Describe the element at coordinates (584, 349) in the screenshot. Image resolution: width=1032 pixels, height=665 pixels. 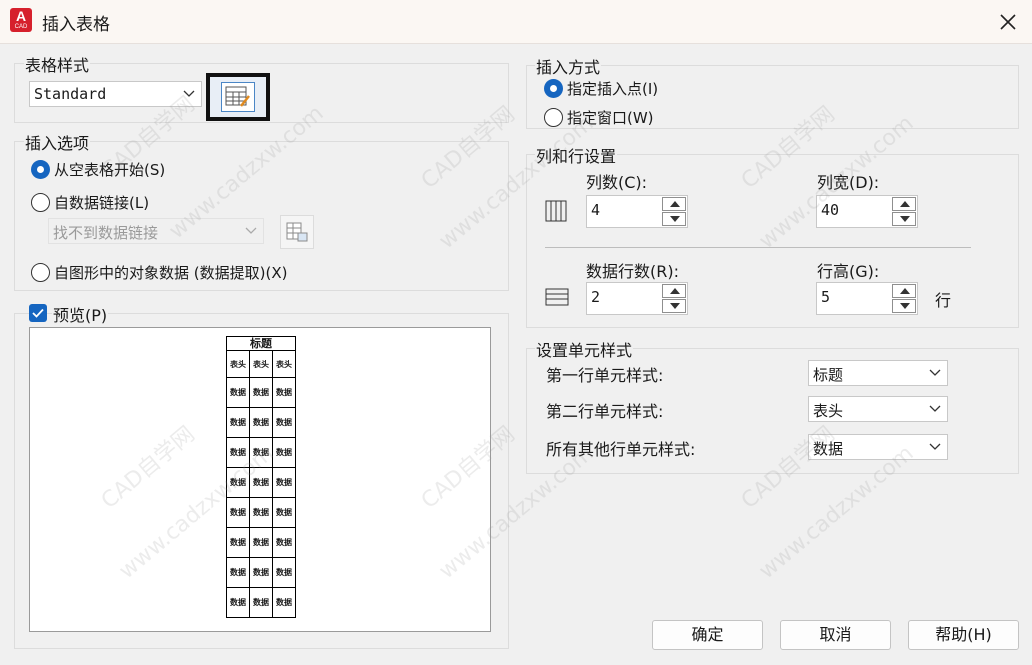
I see `cell-styles-legend: 设置单元样式` at that location.